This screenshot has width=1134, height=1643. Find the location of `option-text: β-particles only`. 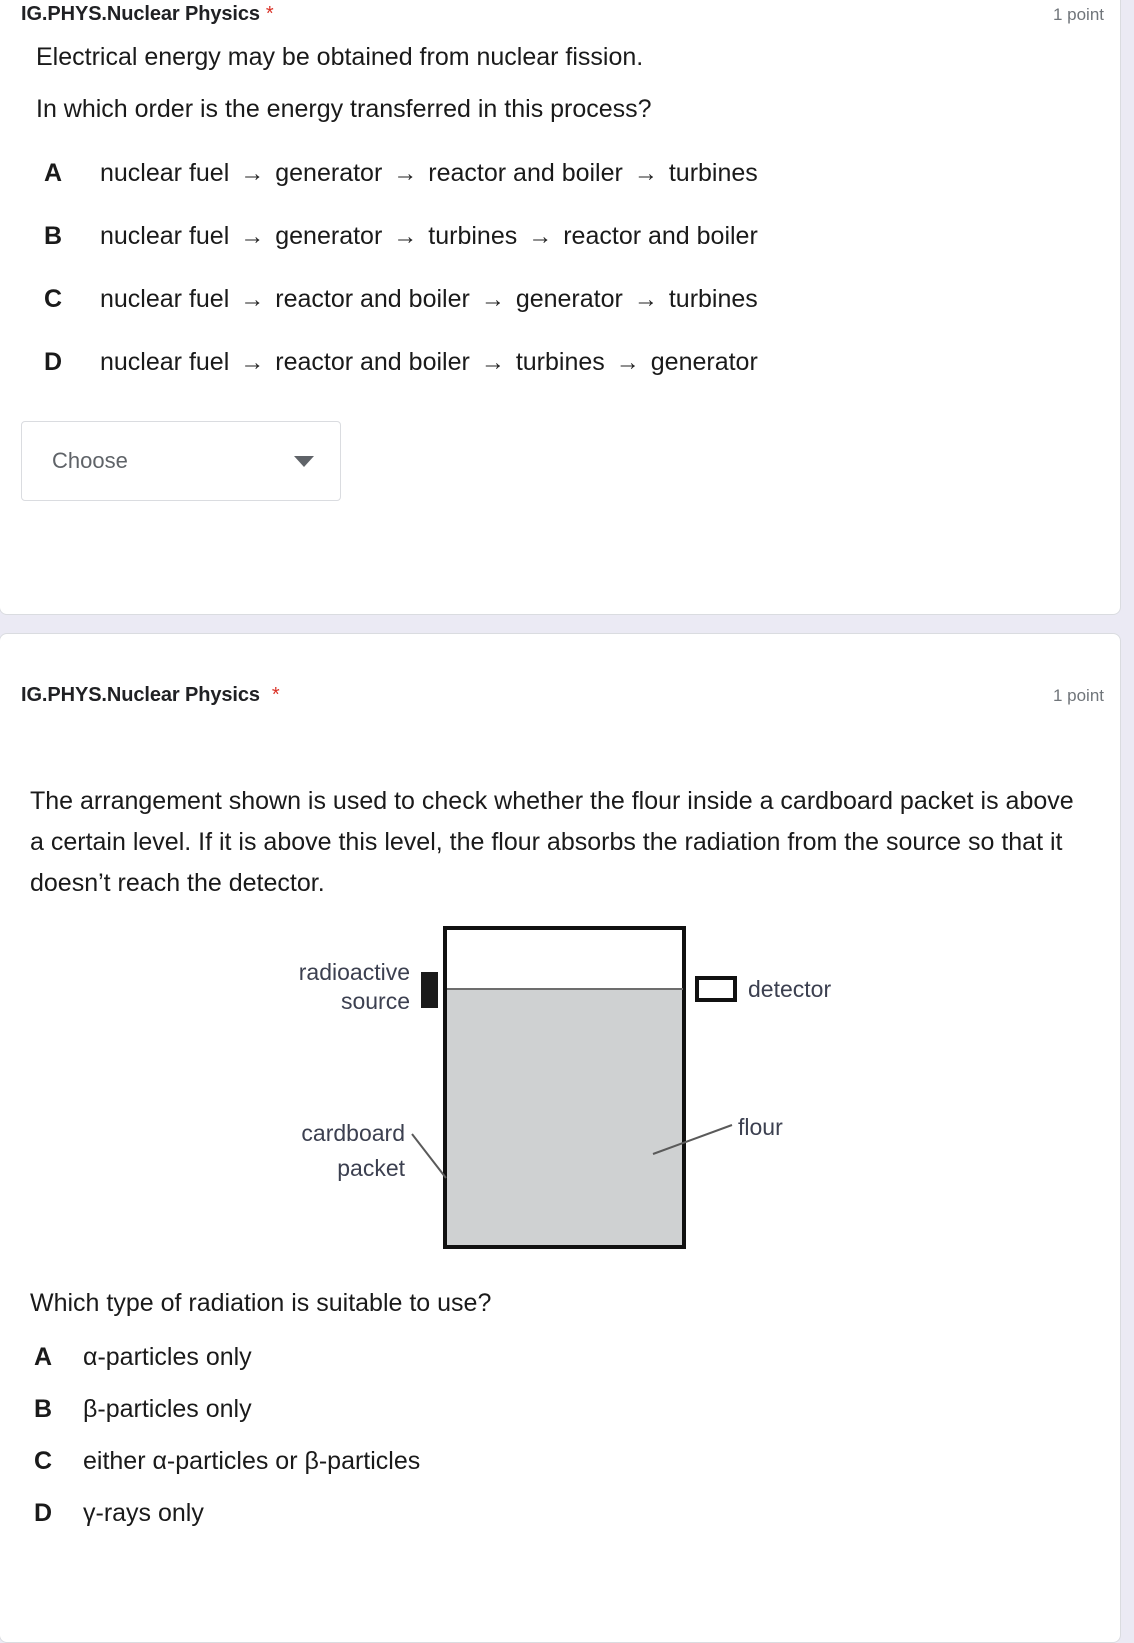

option-text: β-particles only is located at coordinates (167, 1409).